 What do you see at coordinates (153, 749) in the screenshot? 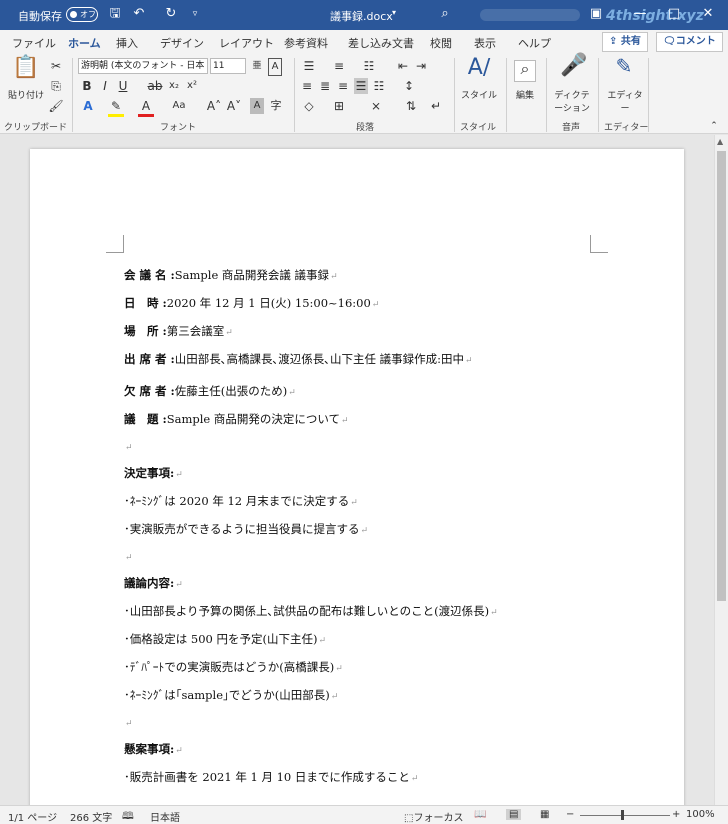
I see `document-line: 懸案事項:↵` at bounding box center [153, 749].